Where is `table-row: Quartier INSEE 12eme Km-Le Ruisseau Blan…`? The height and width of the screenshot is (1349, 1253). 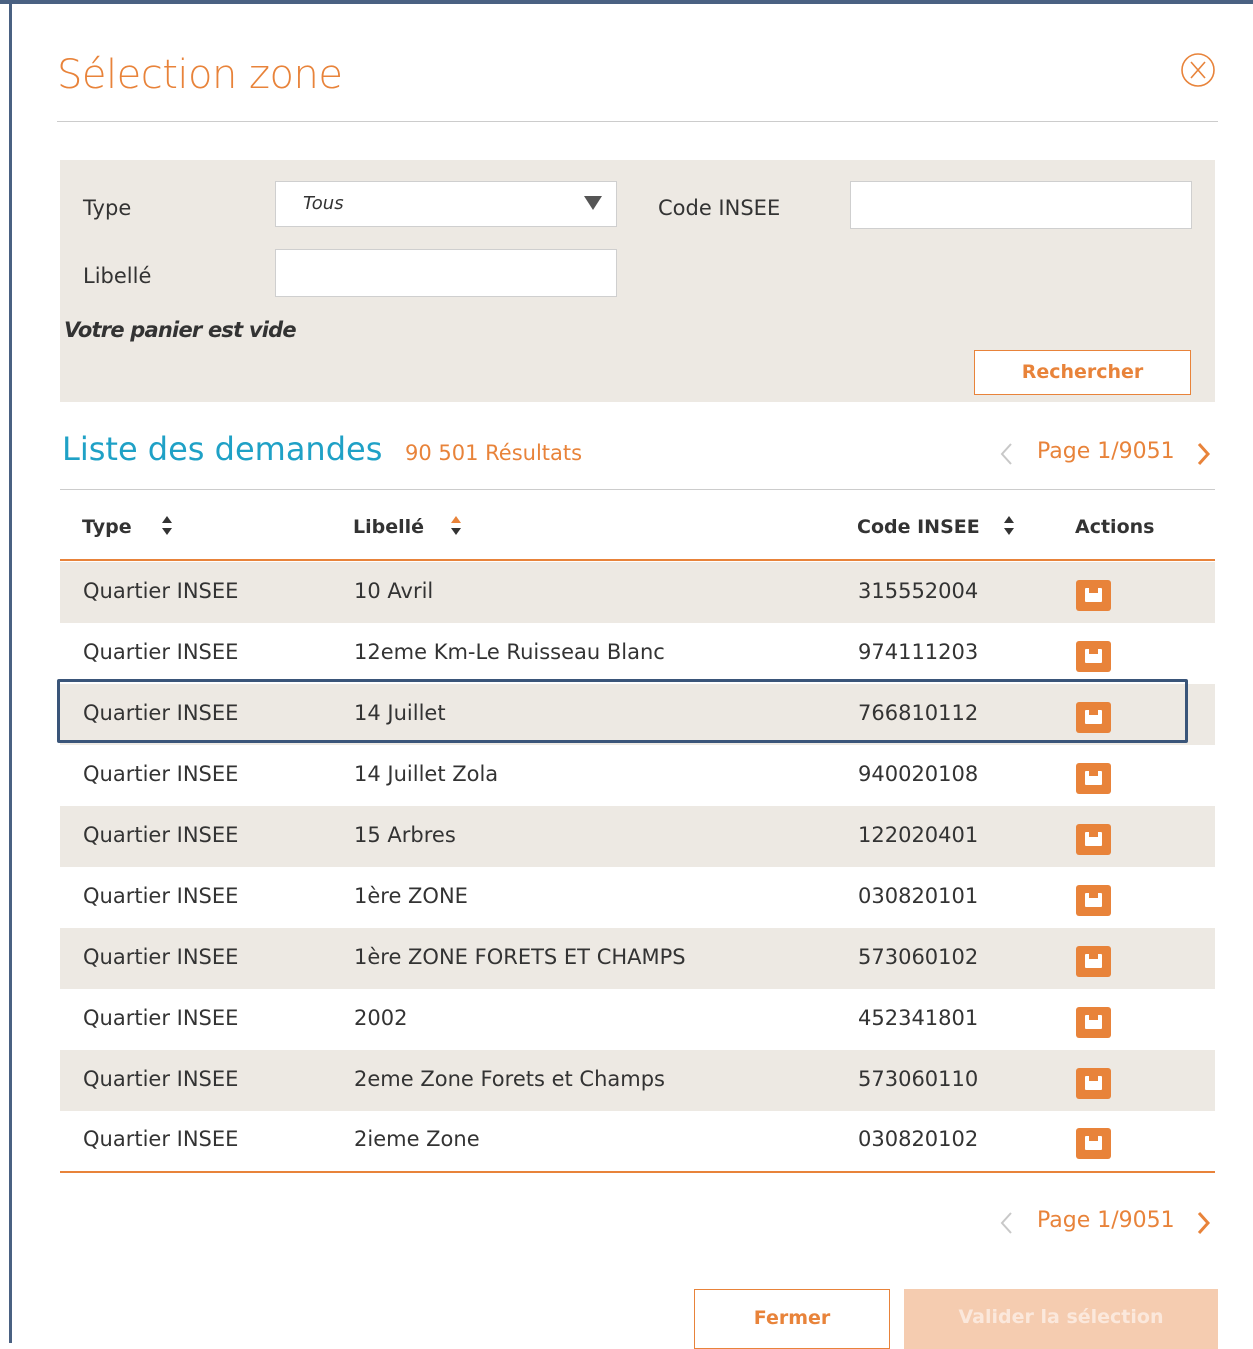 table-row: Quartier INSEE 12eme Km-Le Ruisseau Blan… is located at coordinates (637, 653).